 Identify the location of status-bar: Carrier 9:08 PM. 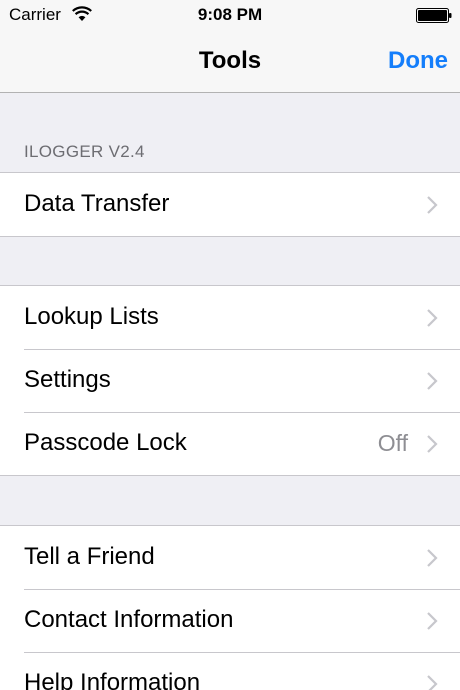
(230, 15).